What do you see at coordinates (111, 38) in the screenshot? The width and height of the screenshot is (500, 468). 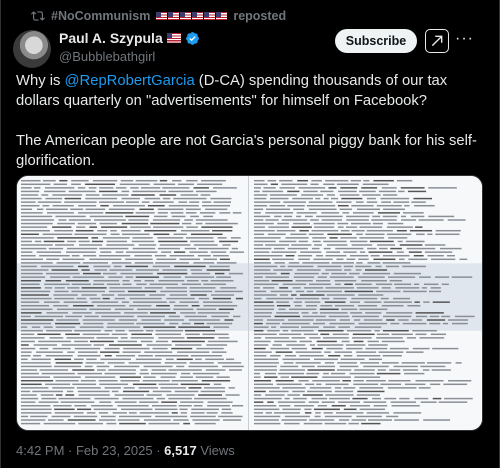 I see `author-name: Paul A. Szypula` at bounding box center [111, 38].